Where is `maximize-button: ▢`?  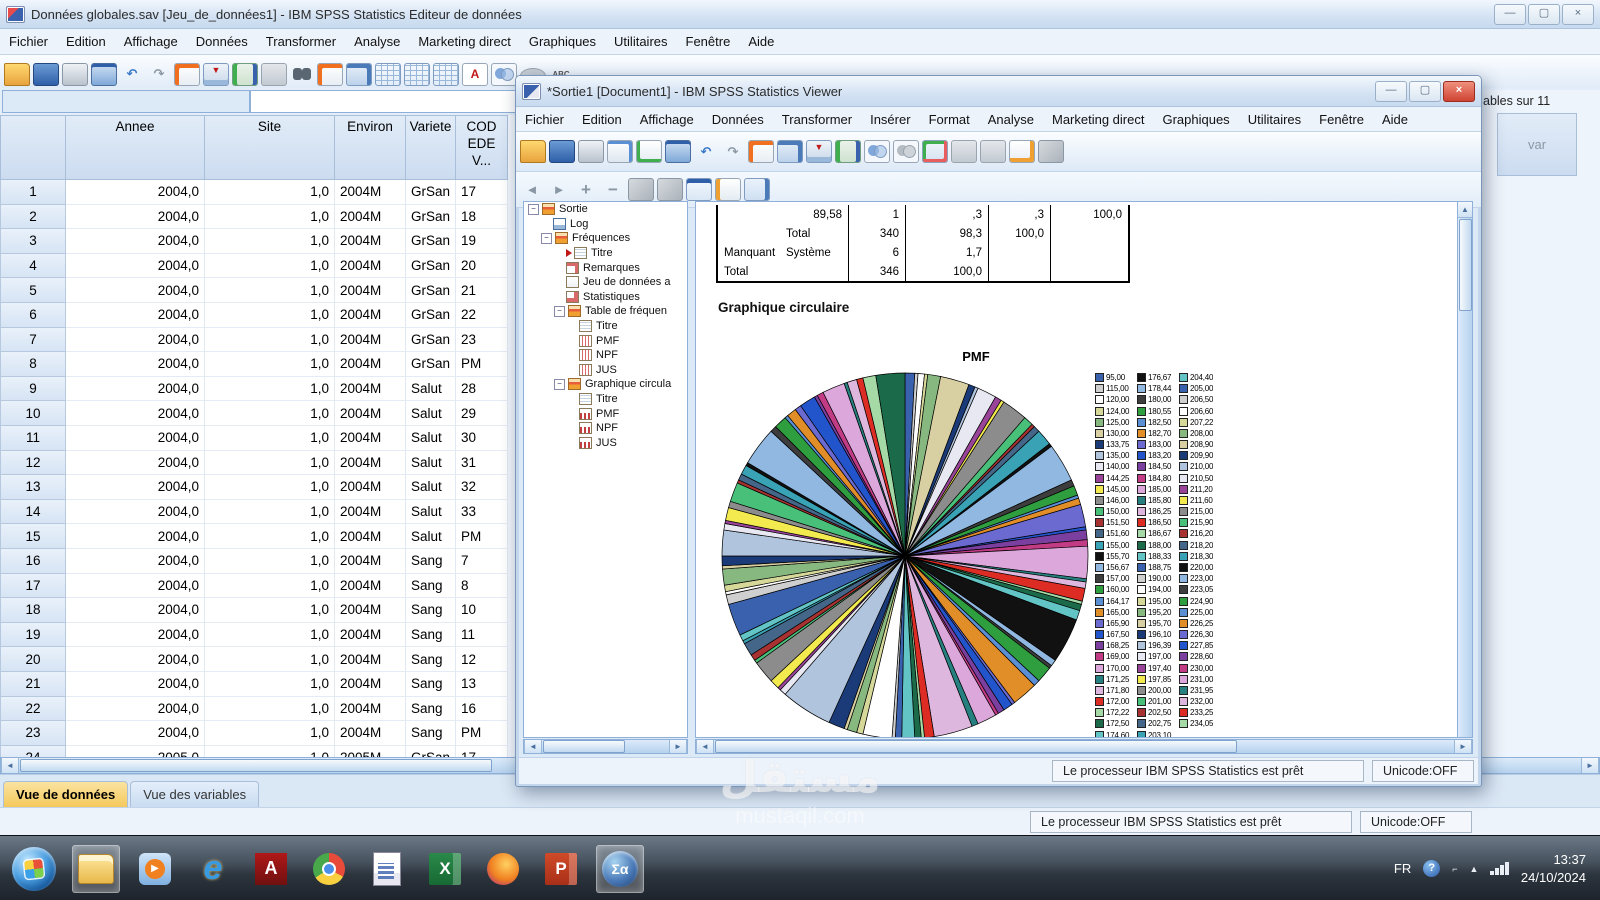 maximize-button: ▢ is located at coordinates (1544, 14).